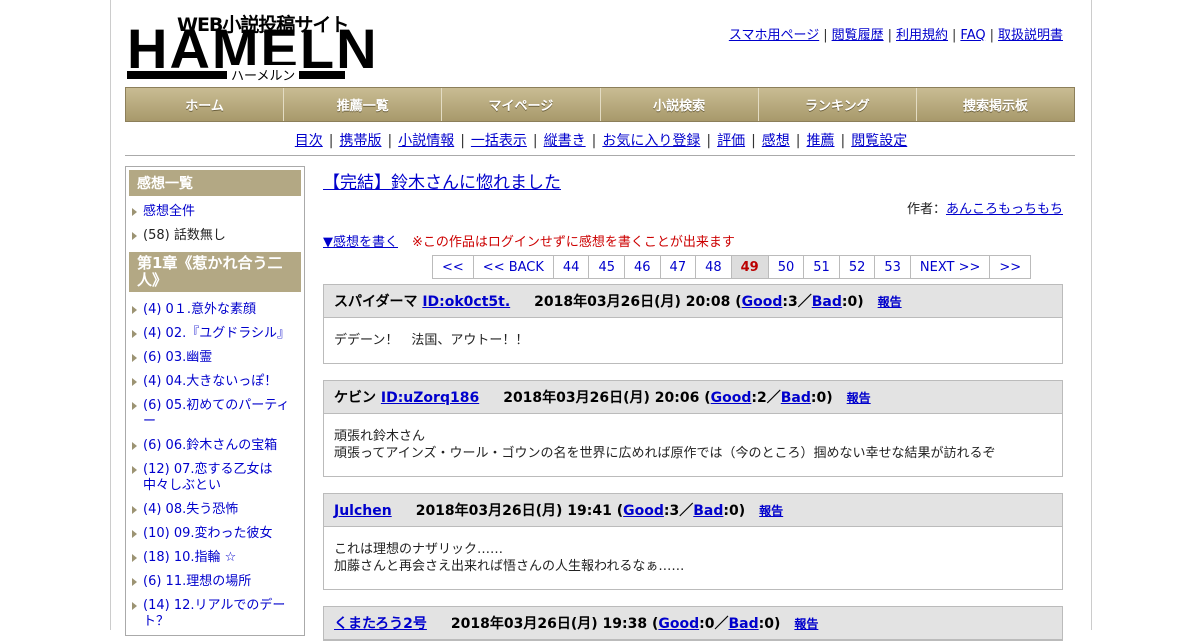 The height and width of the screenshot is (641, 1200). Describe the element at coordinates (309, 141) in the screenshot. I see `sub-link-toc: 目次` at that location.